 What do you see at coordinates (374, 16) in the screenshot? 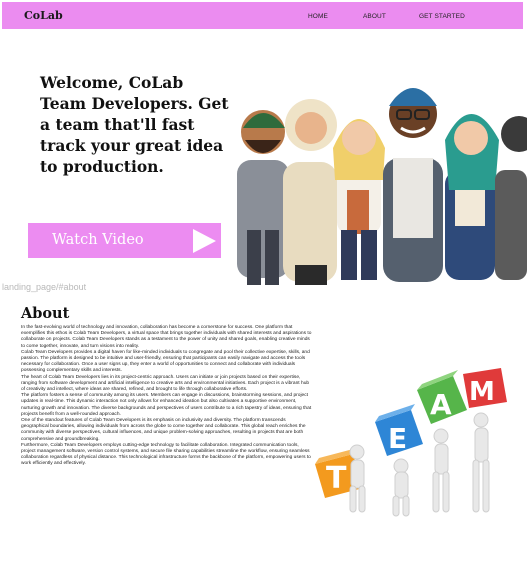
I see `nav-about-link: ABOUT` at bounding box center [374, 16].